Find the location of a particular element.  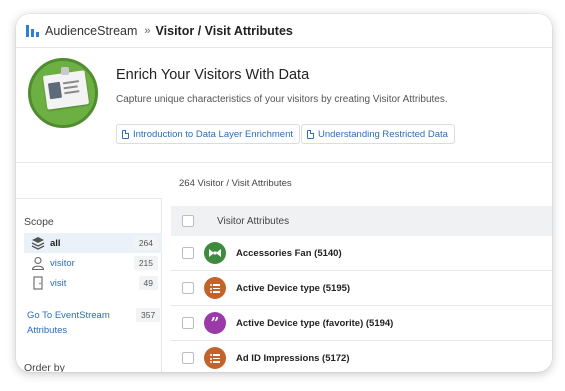

intro-data-layer-link: Introduction to Data Layer Enrichment is located at coordinates (208, 134).